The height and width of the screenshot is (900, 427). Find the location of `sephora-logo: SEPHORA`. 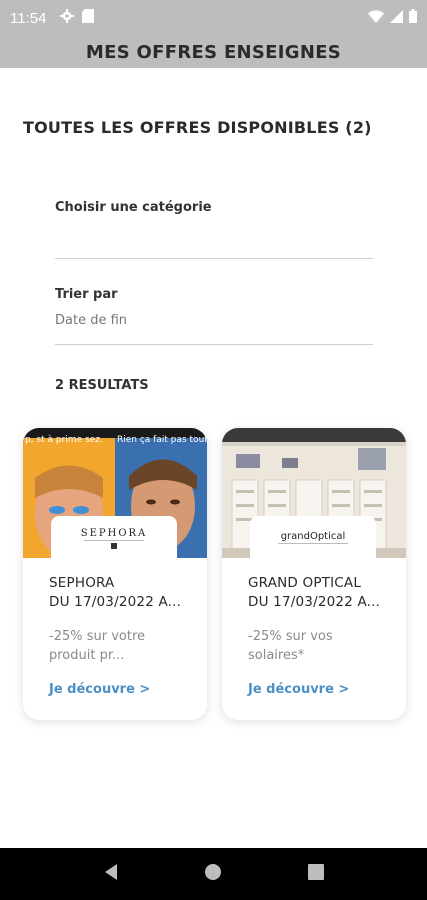

sephora-logo: SEPHORA is located at coordinates (114, 537).